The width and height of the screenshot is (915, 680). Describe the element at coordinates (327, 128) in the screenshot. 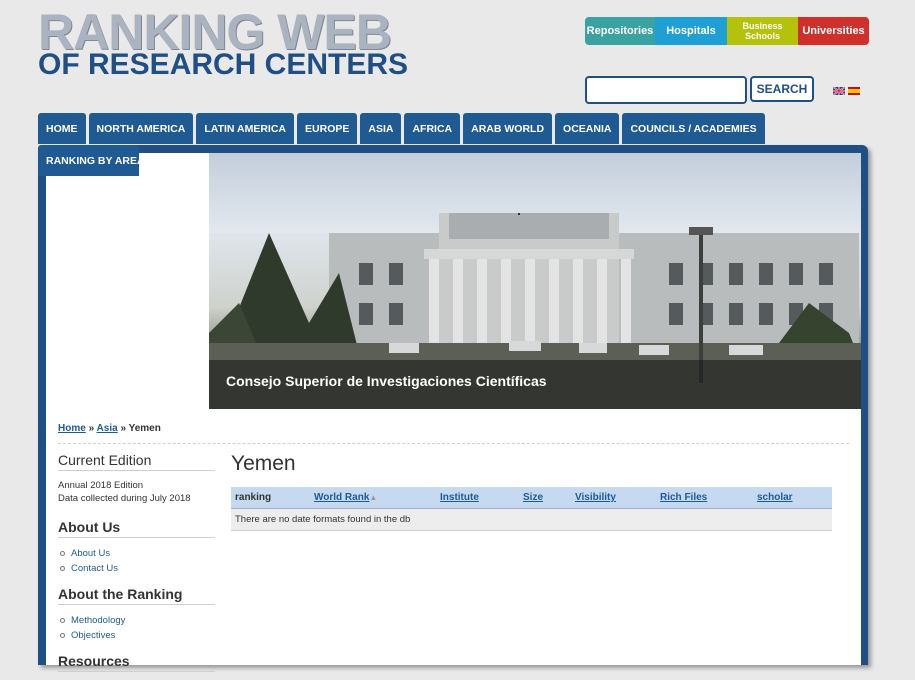

I see `nav-europe: EUROPE` at that location.